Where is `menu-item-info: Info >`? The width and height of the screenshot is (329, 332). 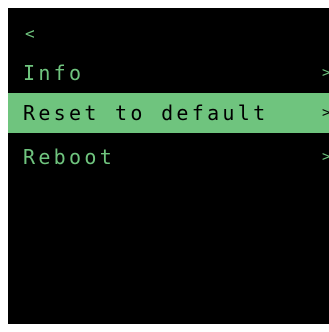 menu-item-info: Info > is located at coordinates (168, 73).